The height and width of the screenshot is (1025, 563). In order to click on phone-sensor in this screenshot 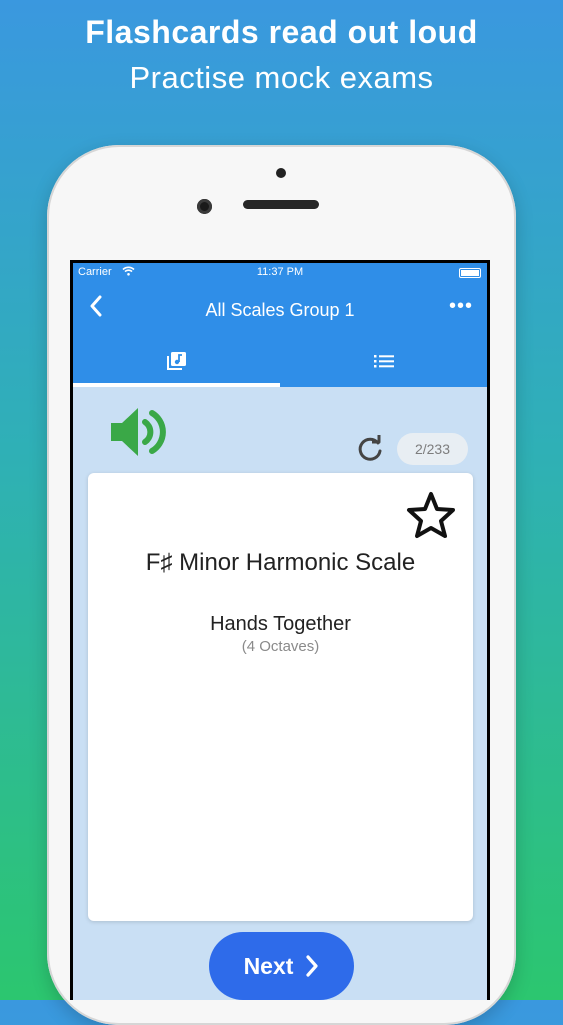, I will do `click(281, 173)`.